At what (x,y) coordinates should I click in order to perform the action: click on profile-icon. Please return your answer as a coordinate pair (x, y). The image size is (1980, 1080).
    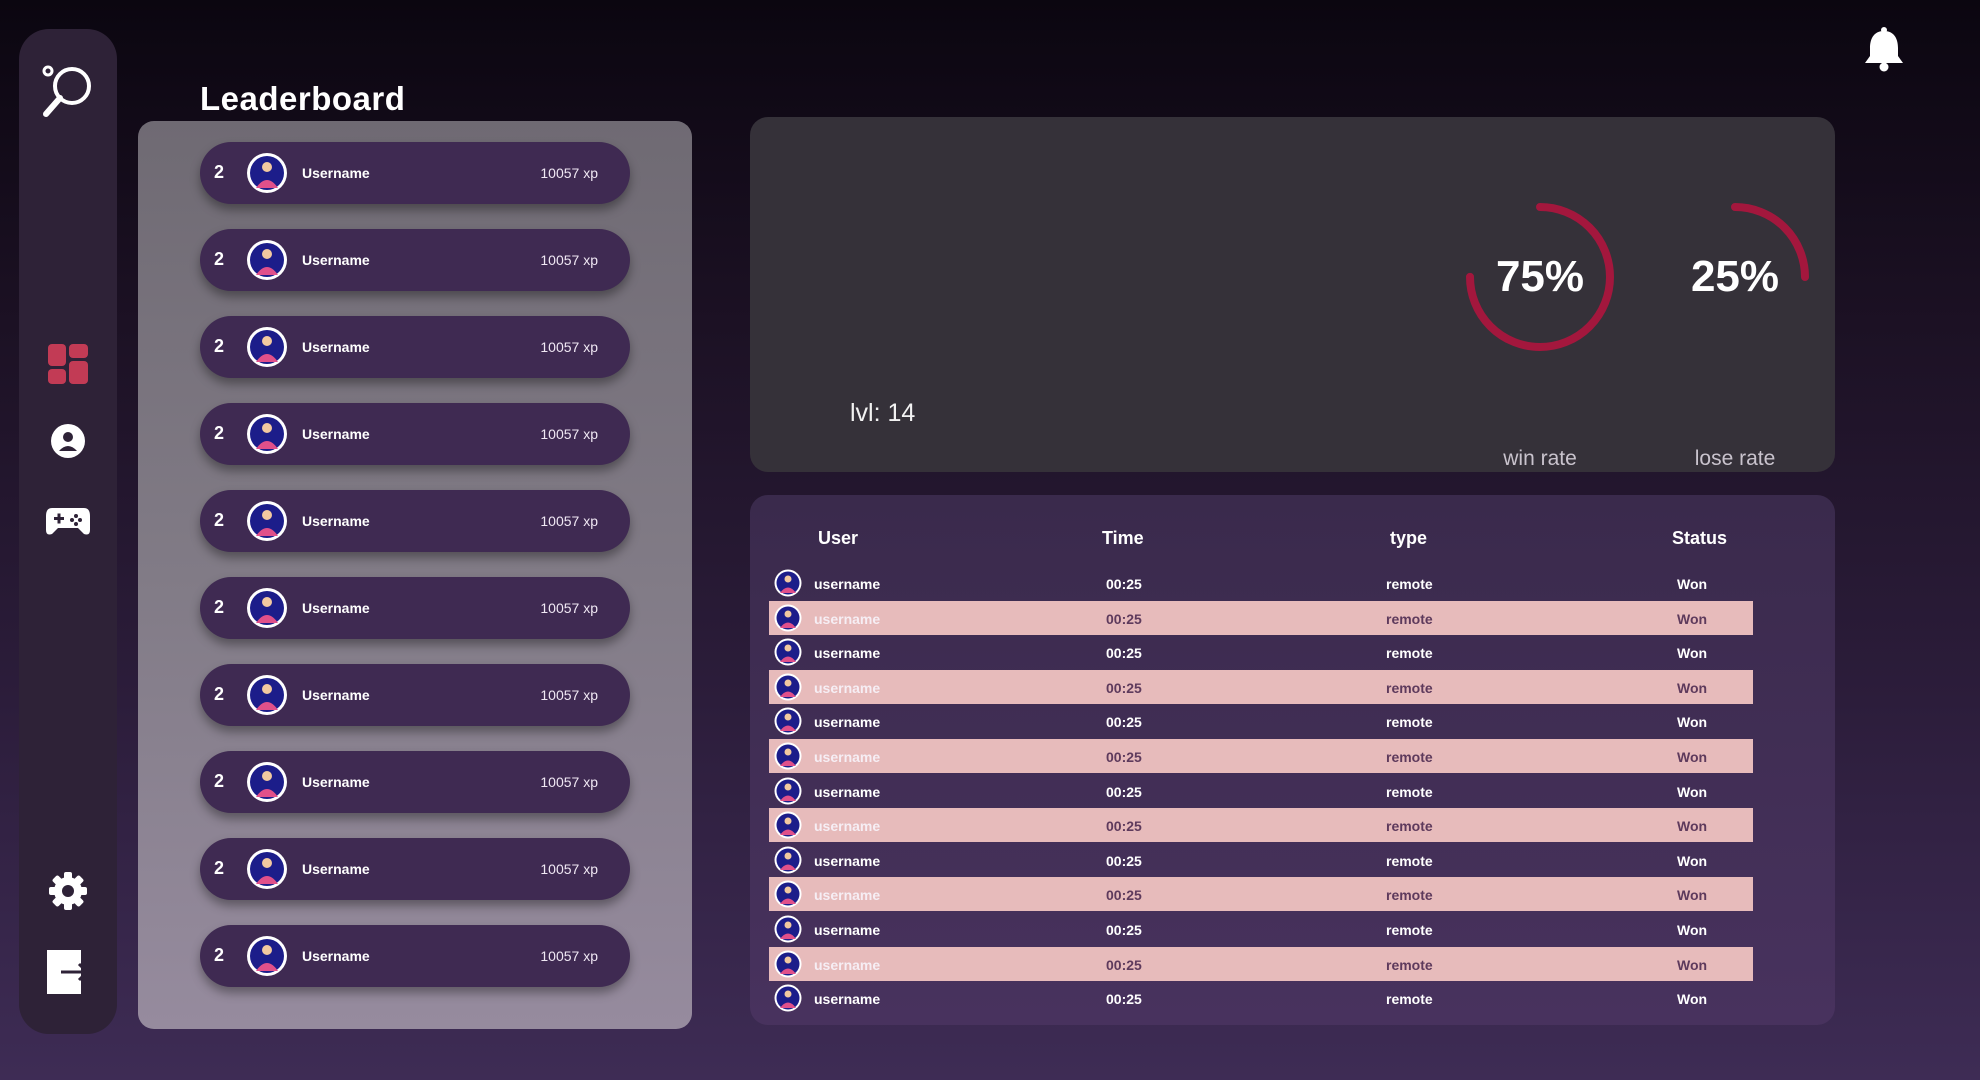
    Looking at the image, I should click on (68, 441).